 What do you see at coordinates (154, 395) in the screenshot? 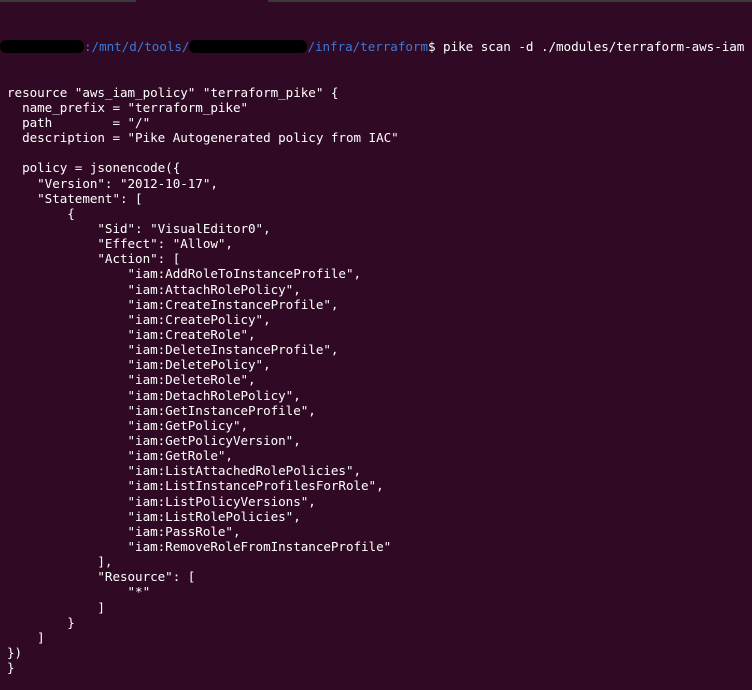
I see `output-line: "iam:DetachRolePolicy",` at bounding box center [154, 395].